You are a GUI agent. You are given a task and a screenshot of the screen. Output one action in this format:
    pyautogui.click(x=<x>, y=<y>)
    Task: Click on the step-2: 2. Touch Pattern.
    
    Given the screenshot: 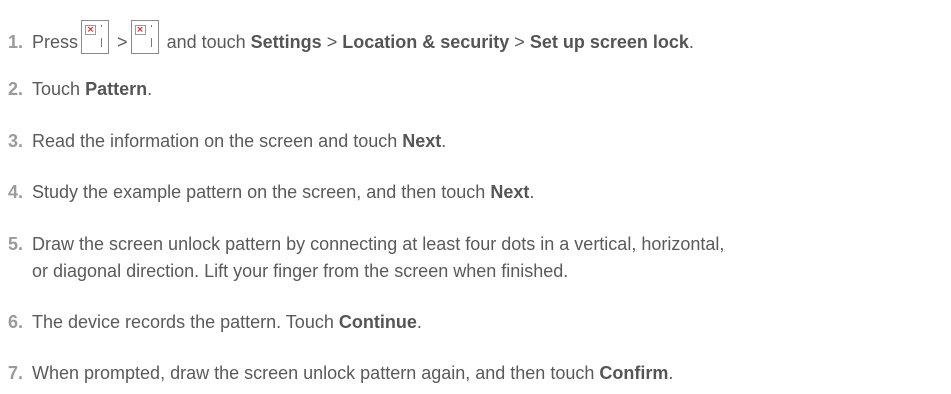 What is the action you would take?
    pyautogui.click(x=80, y=89)
    